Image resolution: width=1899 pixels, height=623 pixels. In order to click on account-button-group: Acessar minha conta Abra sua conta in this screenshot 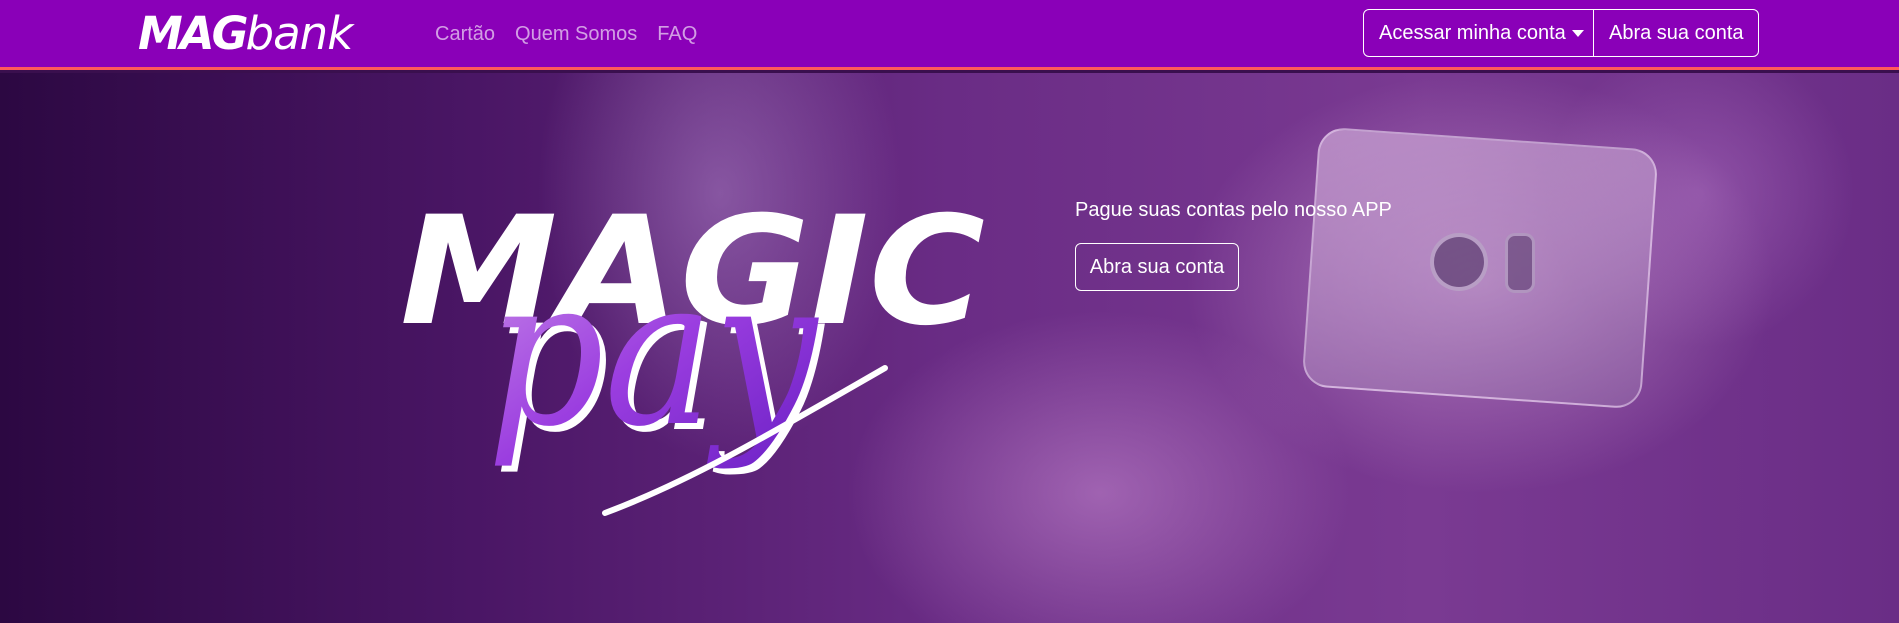, I will do `click(1561, 33)`.